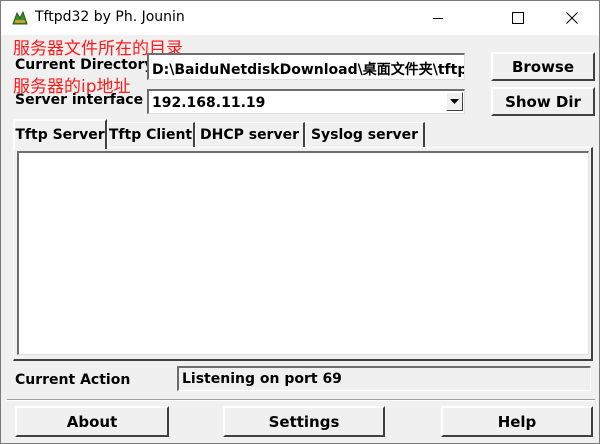 This screenshot has height=444, width=600. Describe the element at coordinates (84, 65) in the screenshot. I see `current-directory-label: Current Directory` at that location.